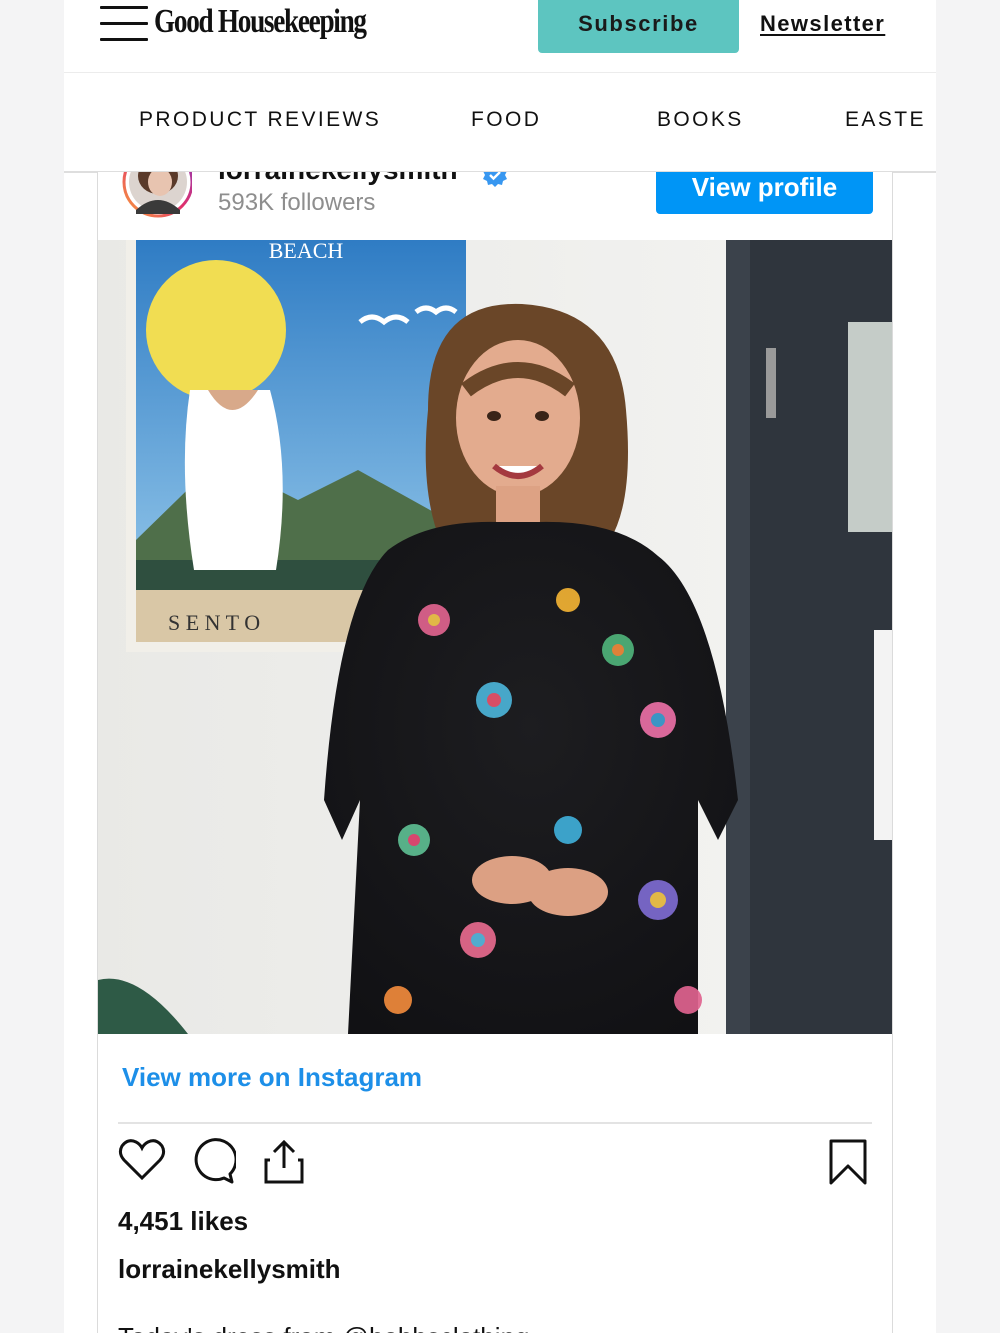 The height and width of the screenshot is (1333, 1000). What do you see at coordinates (124, 24) in the screenshot?
I see `menu-icon` at bounding box center [124, 24].